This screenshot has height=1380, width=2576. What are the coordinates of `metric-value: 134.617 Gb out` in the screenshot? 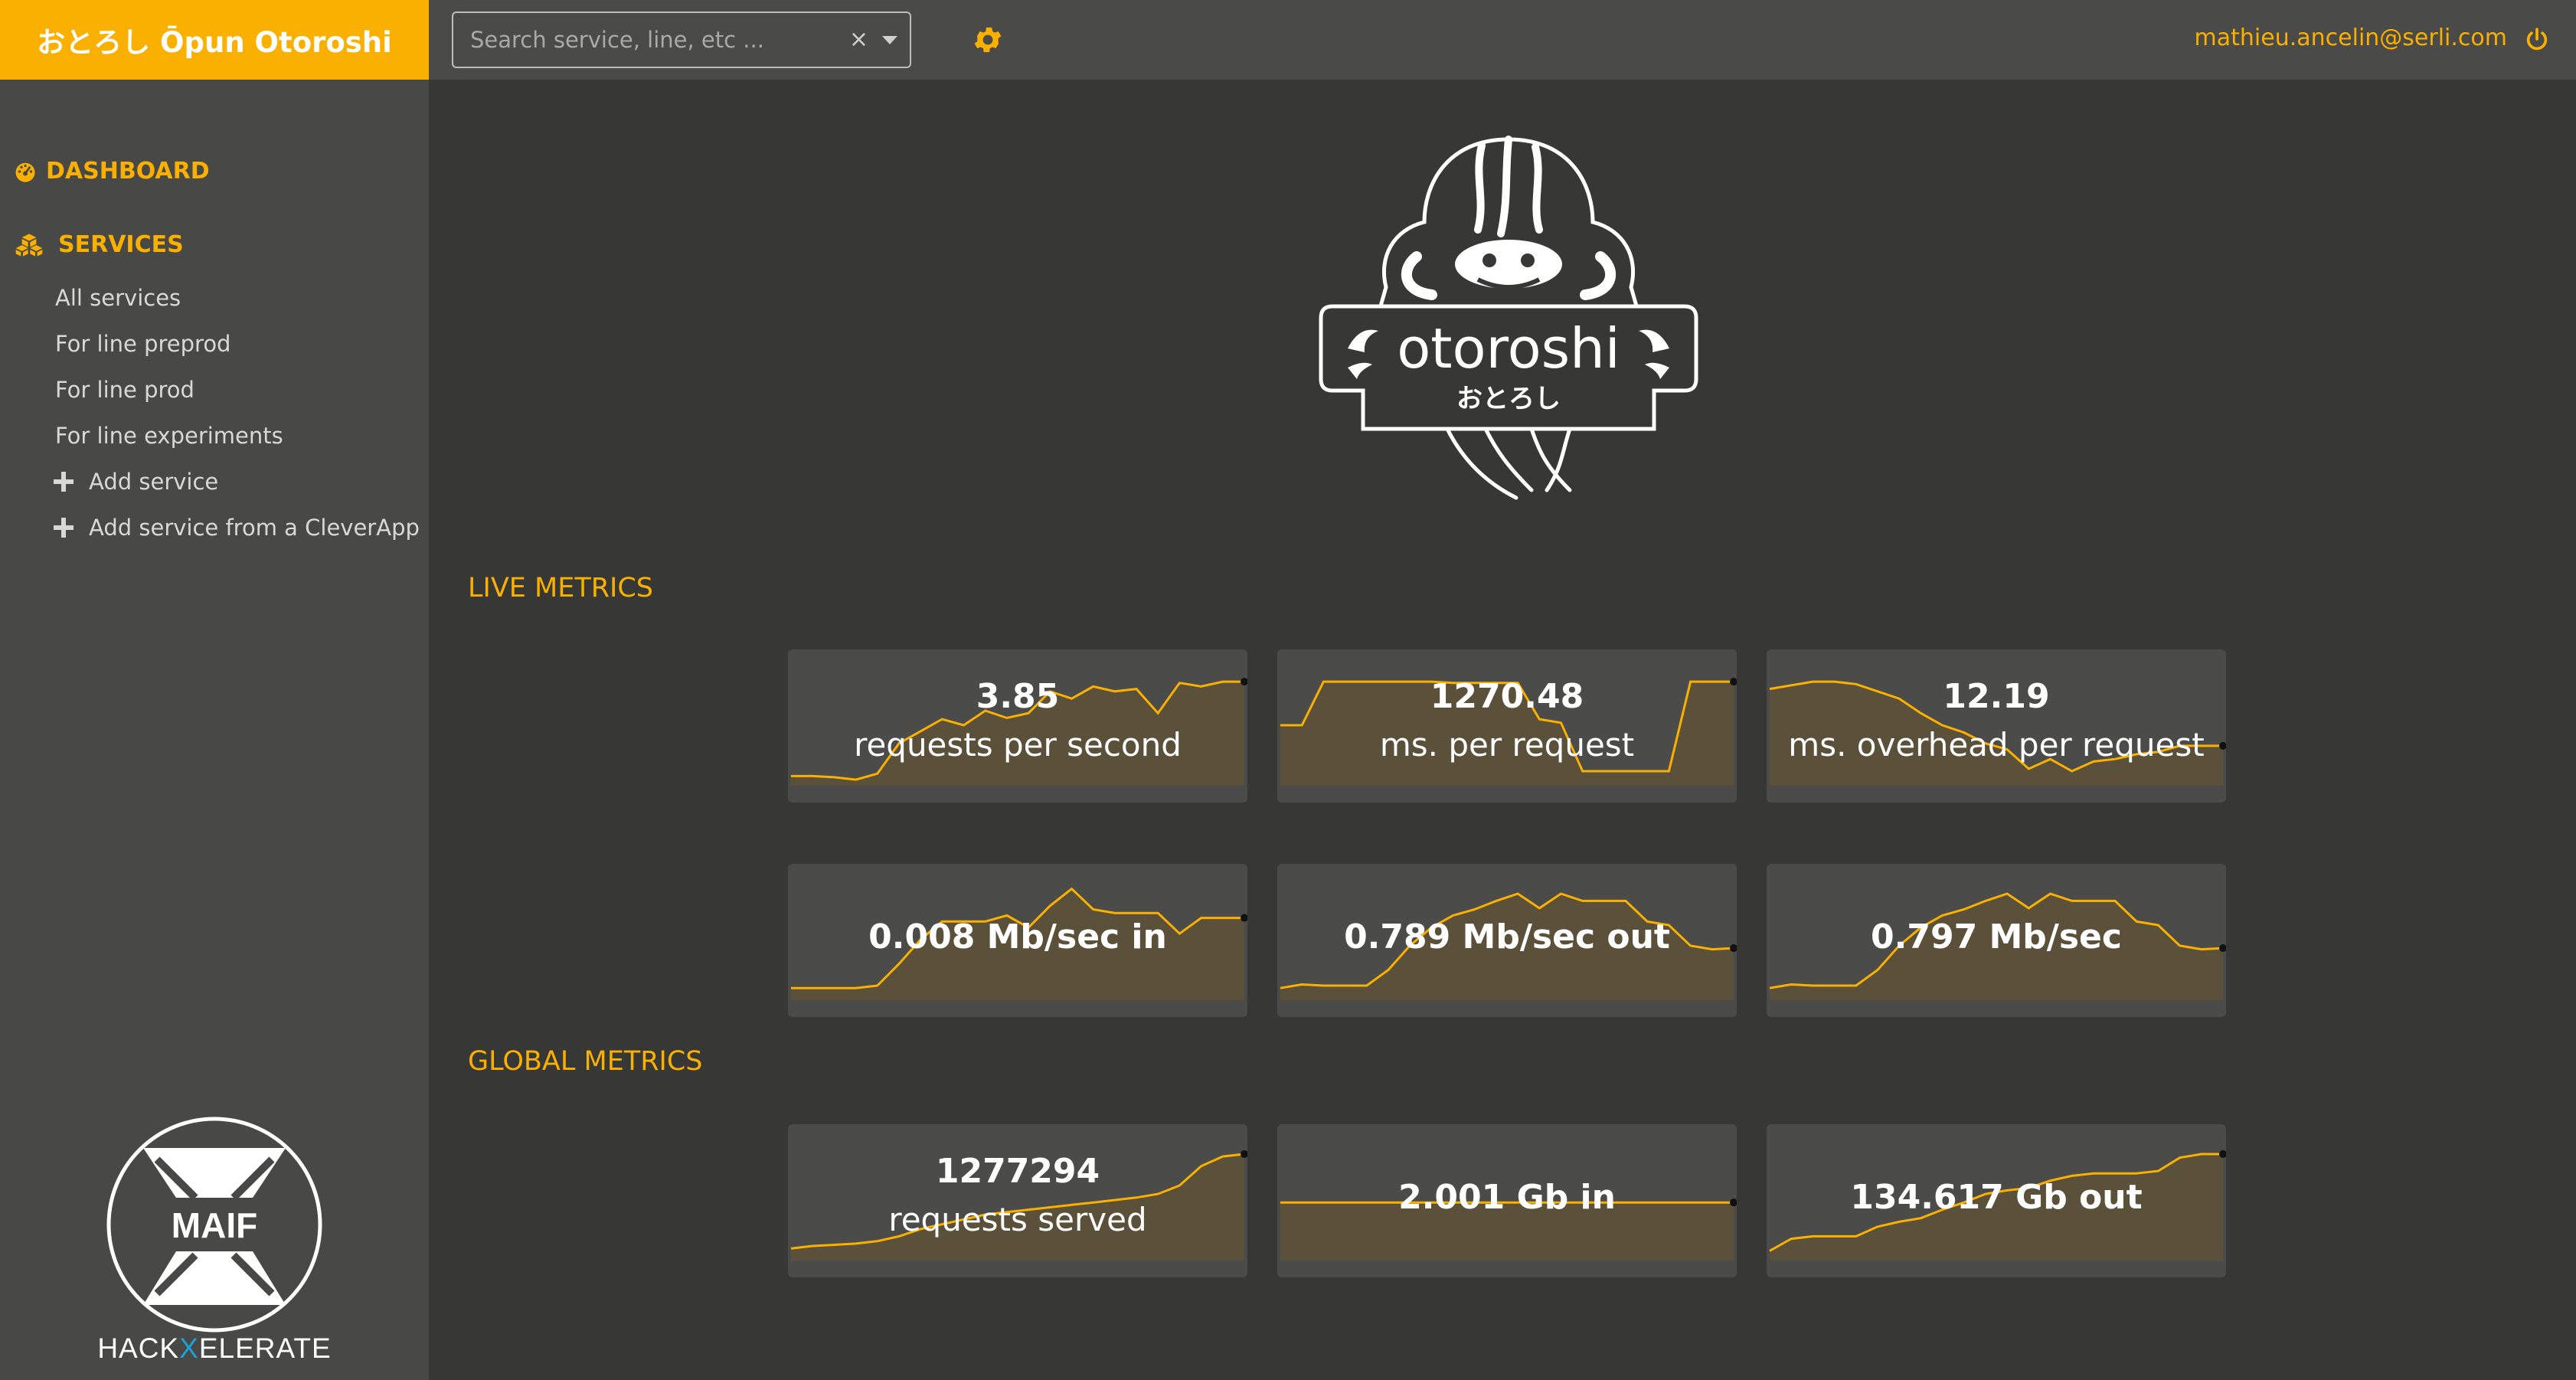 It's located at (1996, 1197).